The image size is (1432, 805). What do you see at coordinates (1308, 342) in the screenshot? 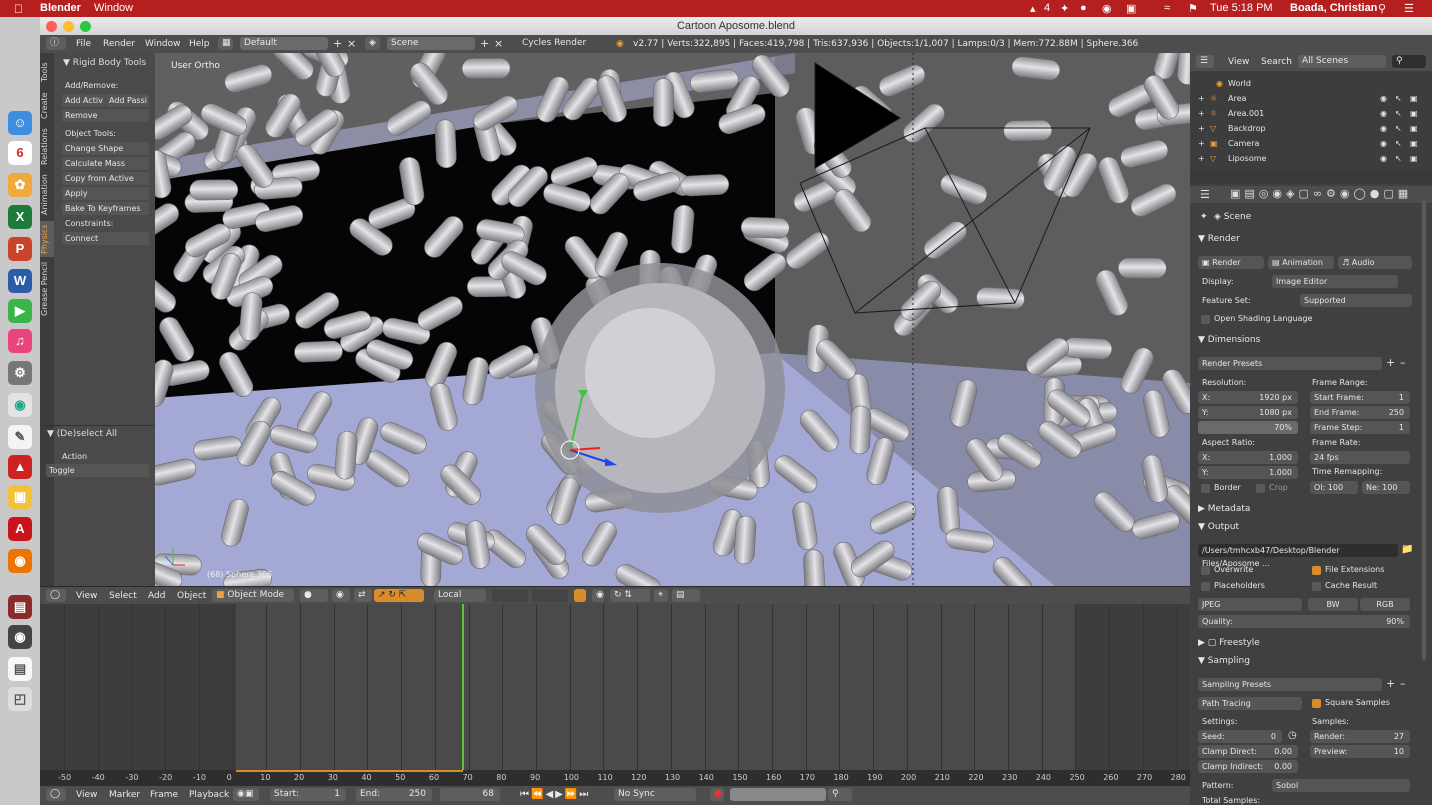
I see `panel-dimensions: ▼ Dimensions` at bounding box center [1308, 342].